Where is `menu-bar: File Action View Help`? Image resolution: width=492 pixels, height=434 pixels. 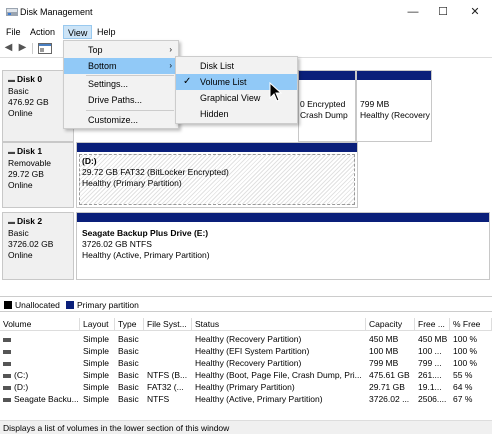 menu-bar: File Action View Help is located at coordinates (246, 32).